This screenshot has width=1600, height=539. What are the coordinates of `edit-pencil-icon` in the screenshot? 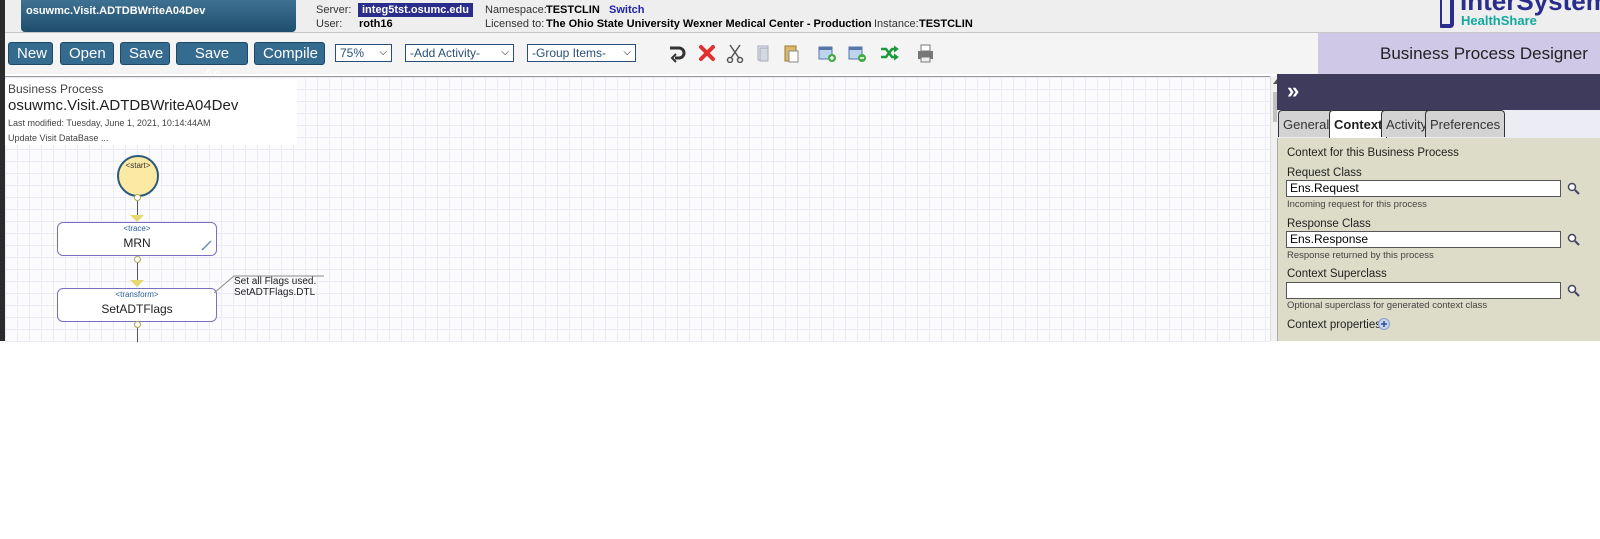 It's located at (207, 245).